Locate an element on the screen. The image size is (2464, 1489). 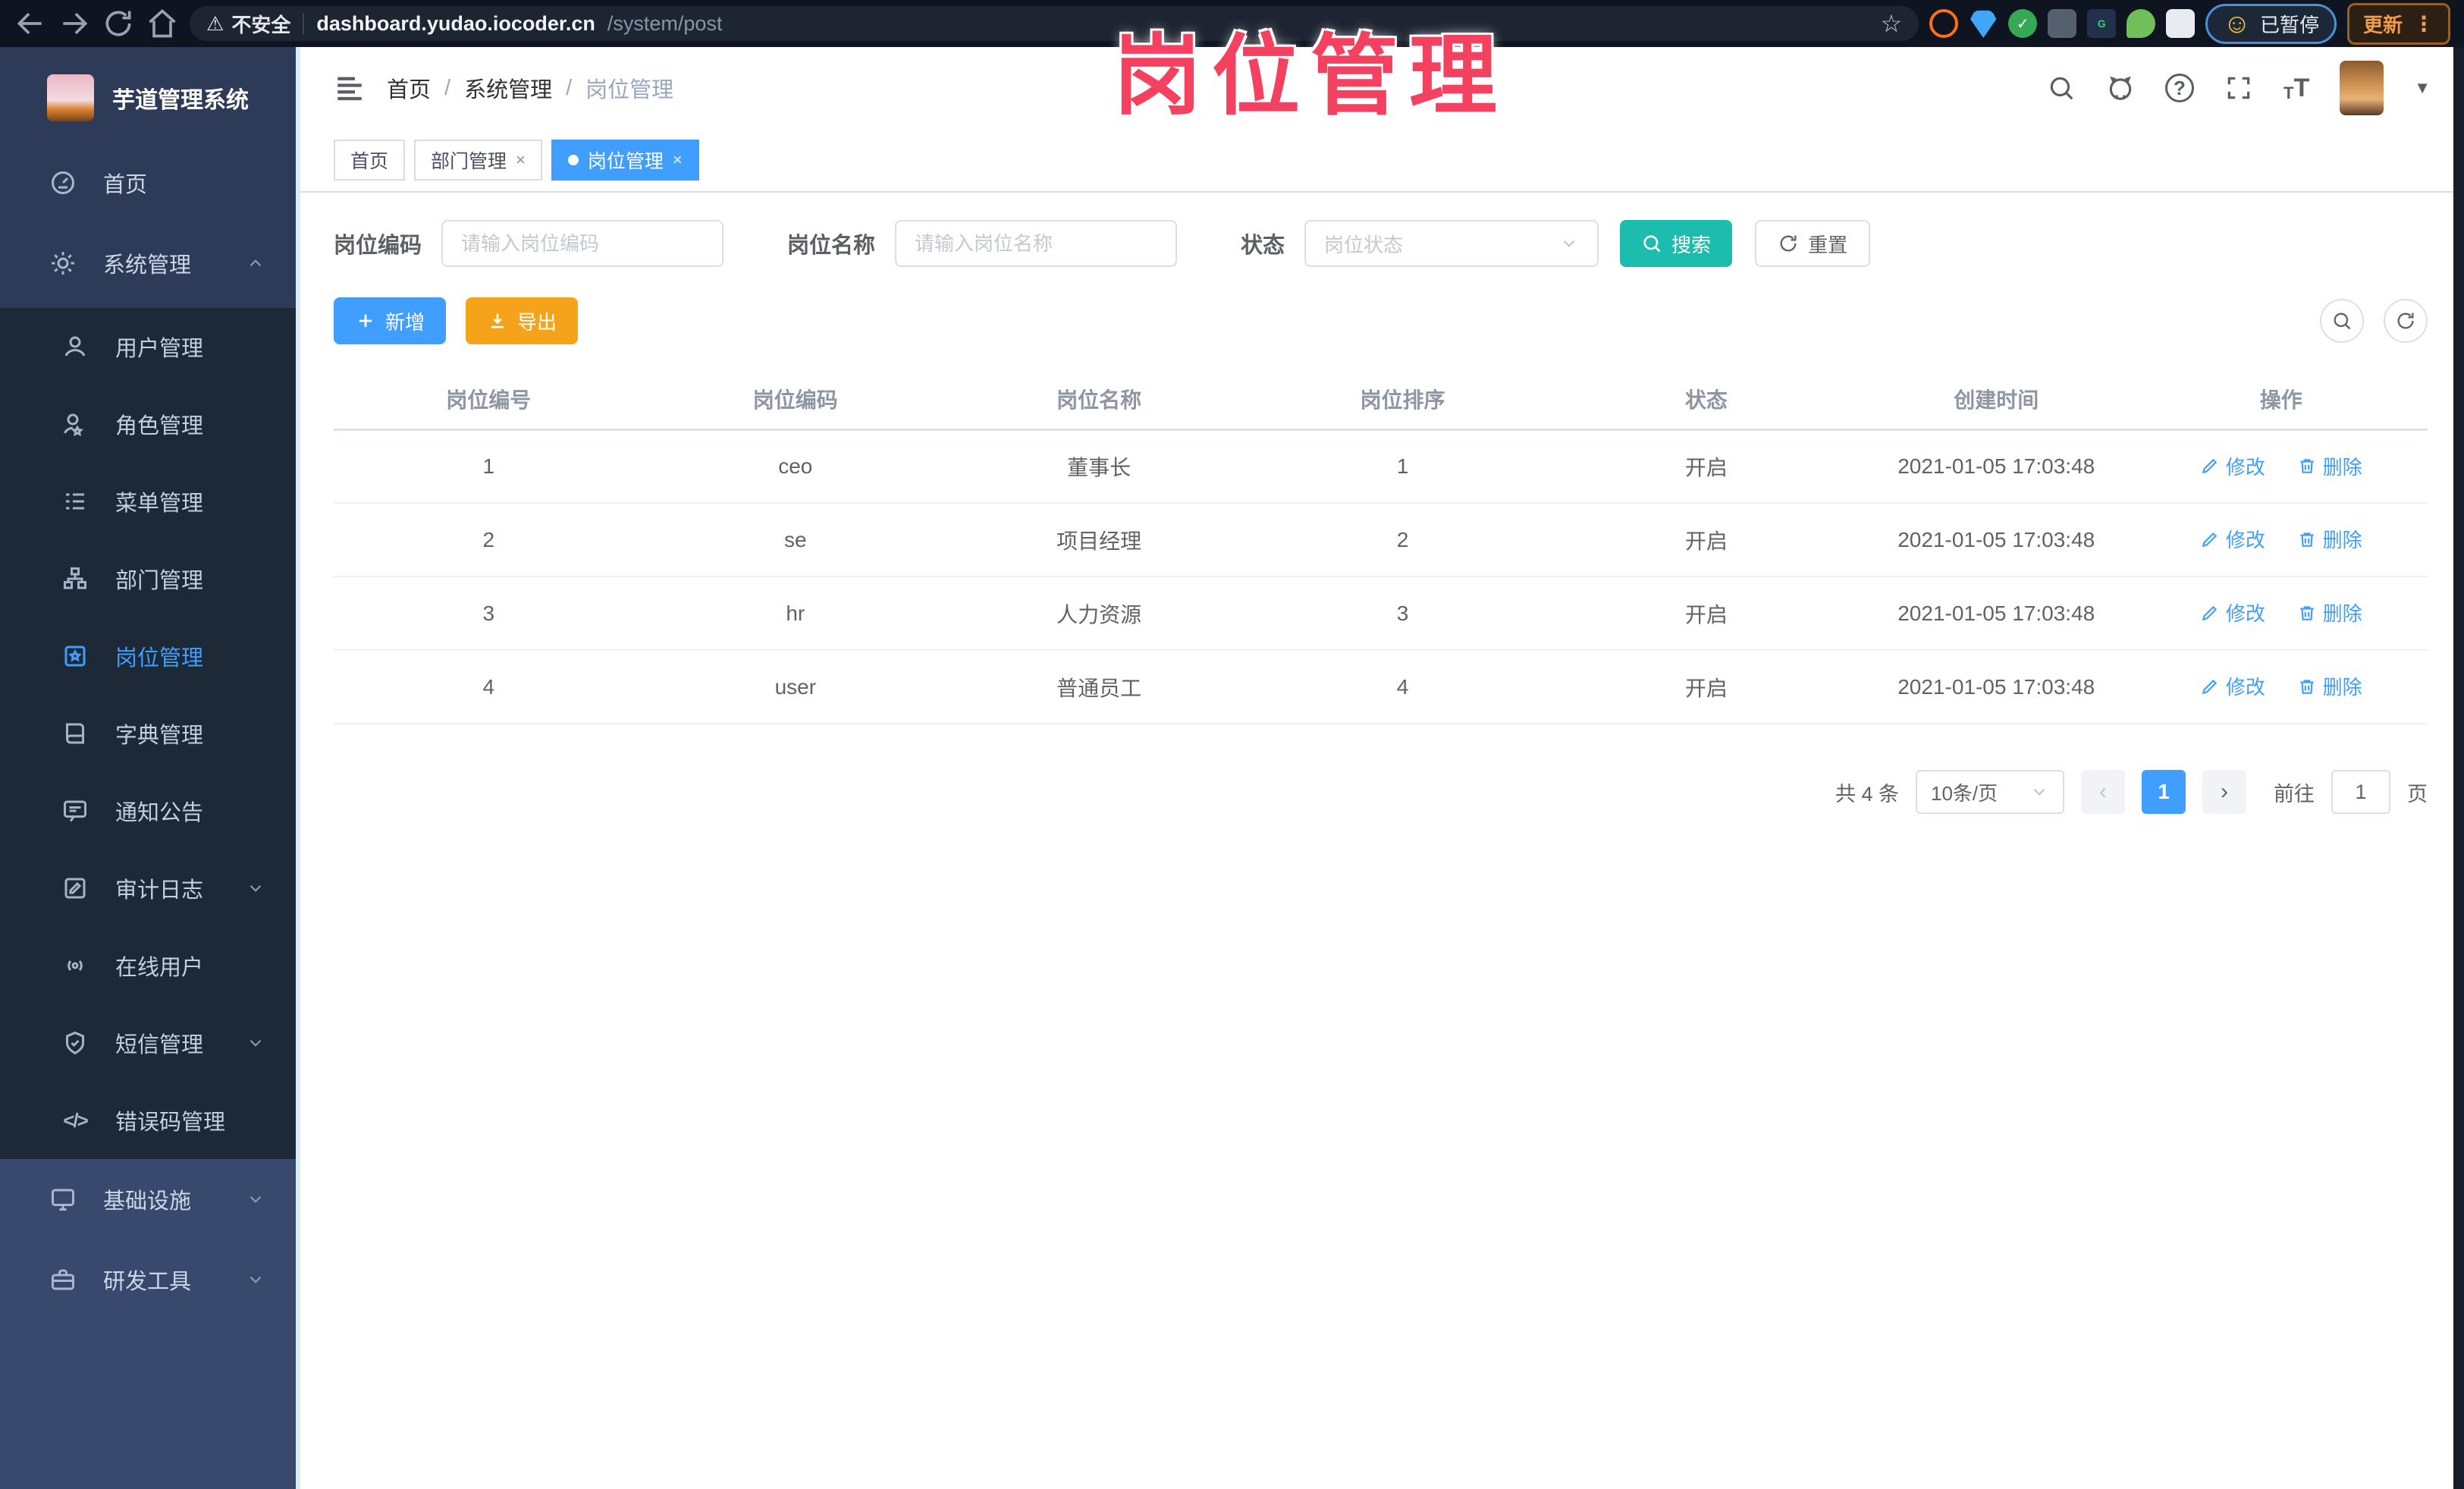
sidebar-item-label: 在线用户 is located at coordinates (159, 968).